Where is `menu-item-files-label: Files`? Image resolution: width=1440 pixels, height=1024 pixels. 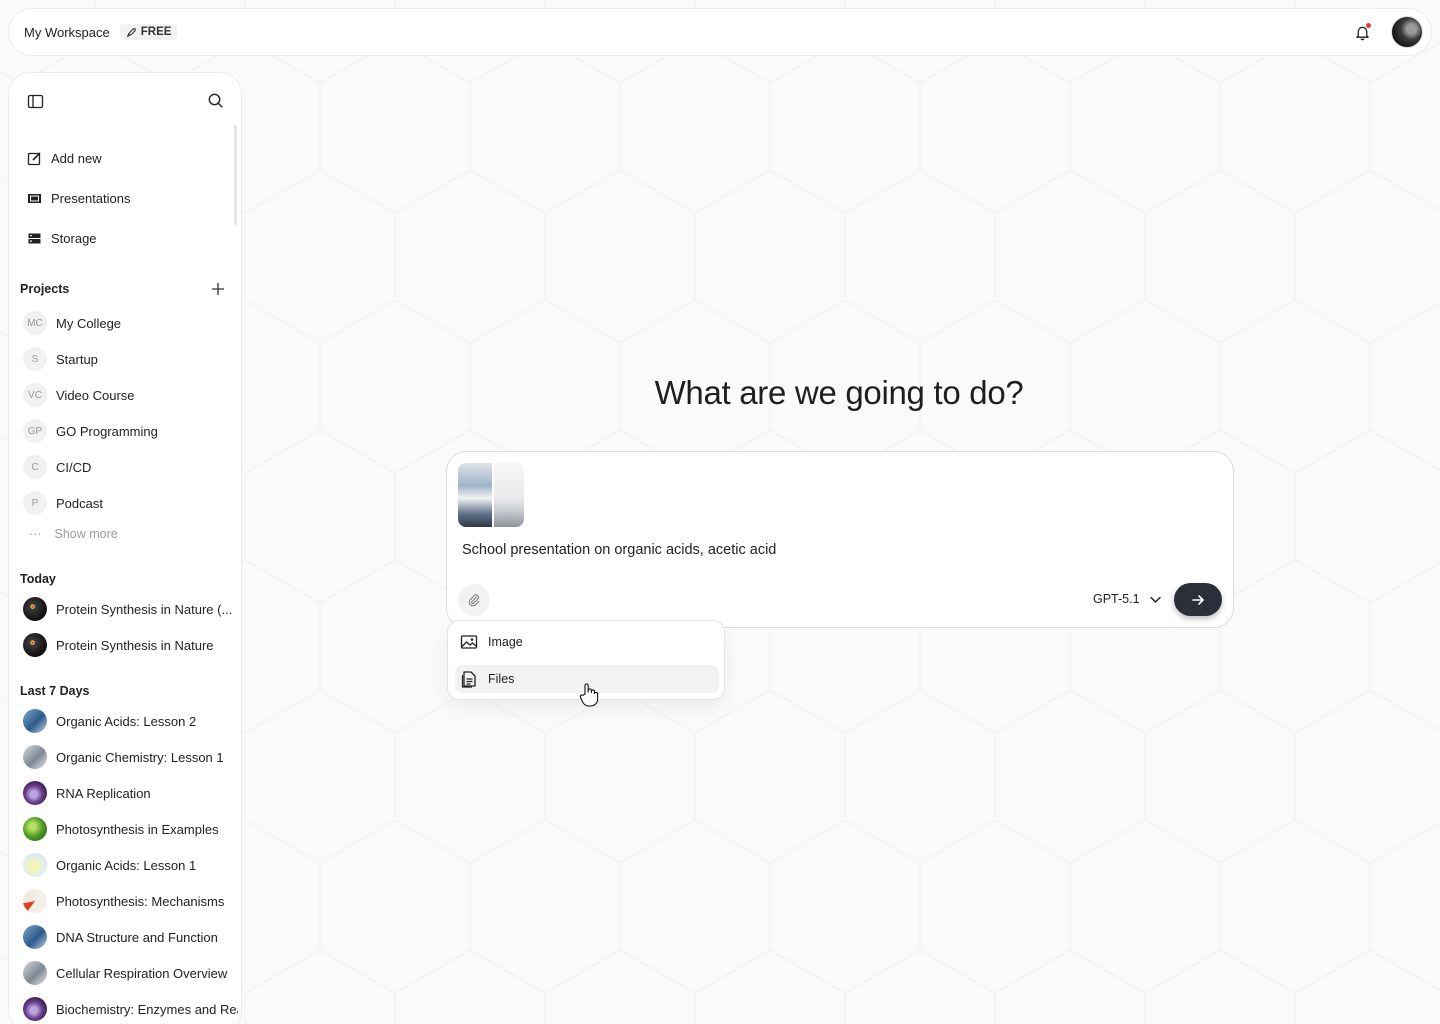
menu-item-files-label: Files is located at coordinates (501, 679).